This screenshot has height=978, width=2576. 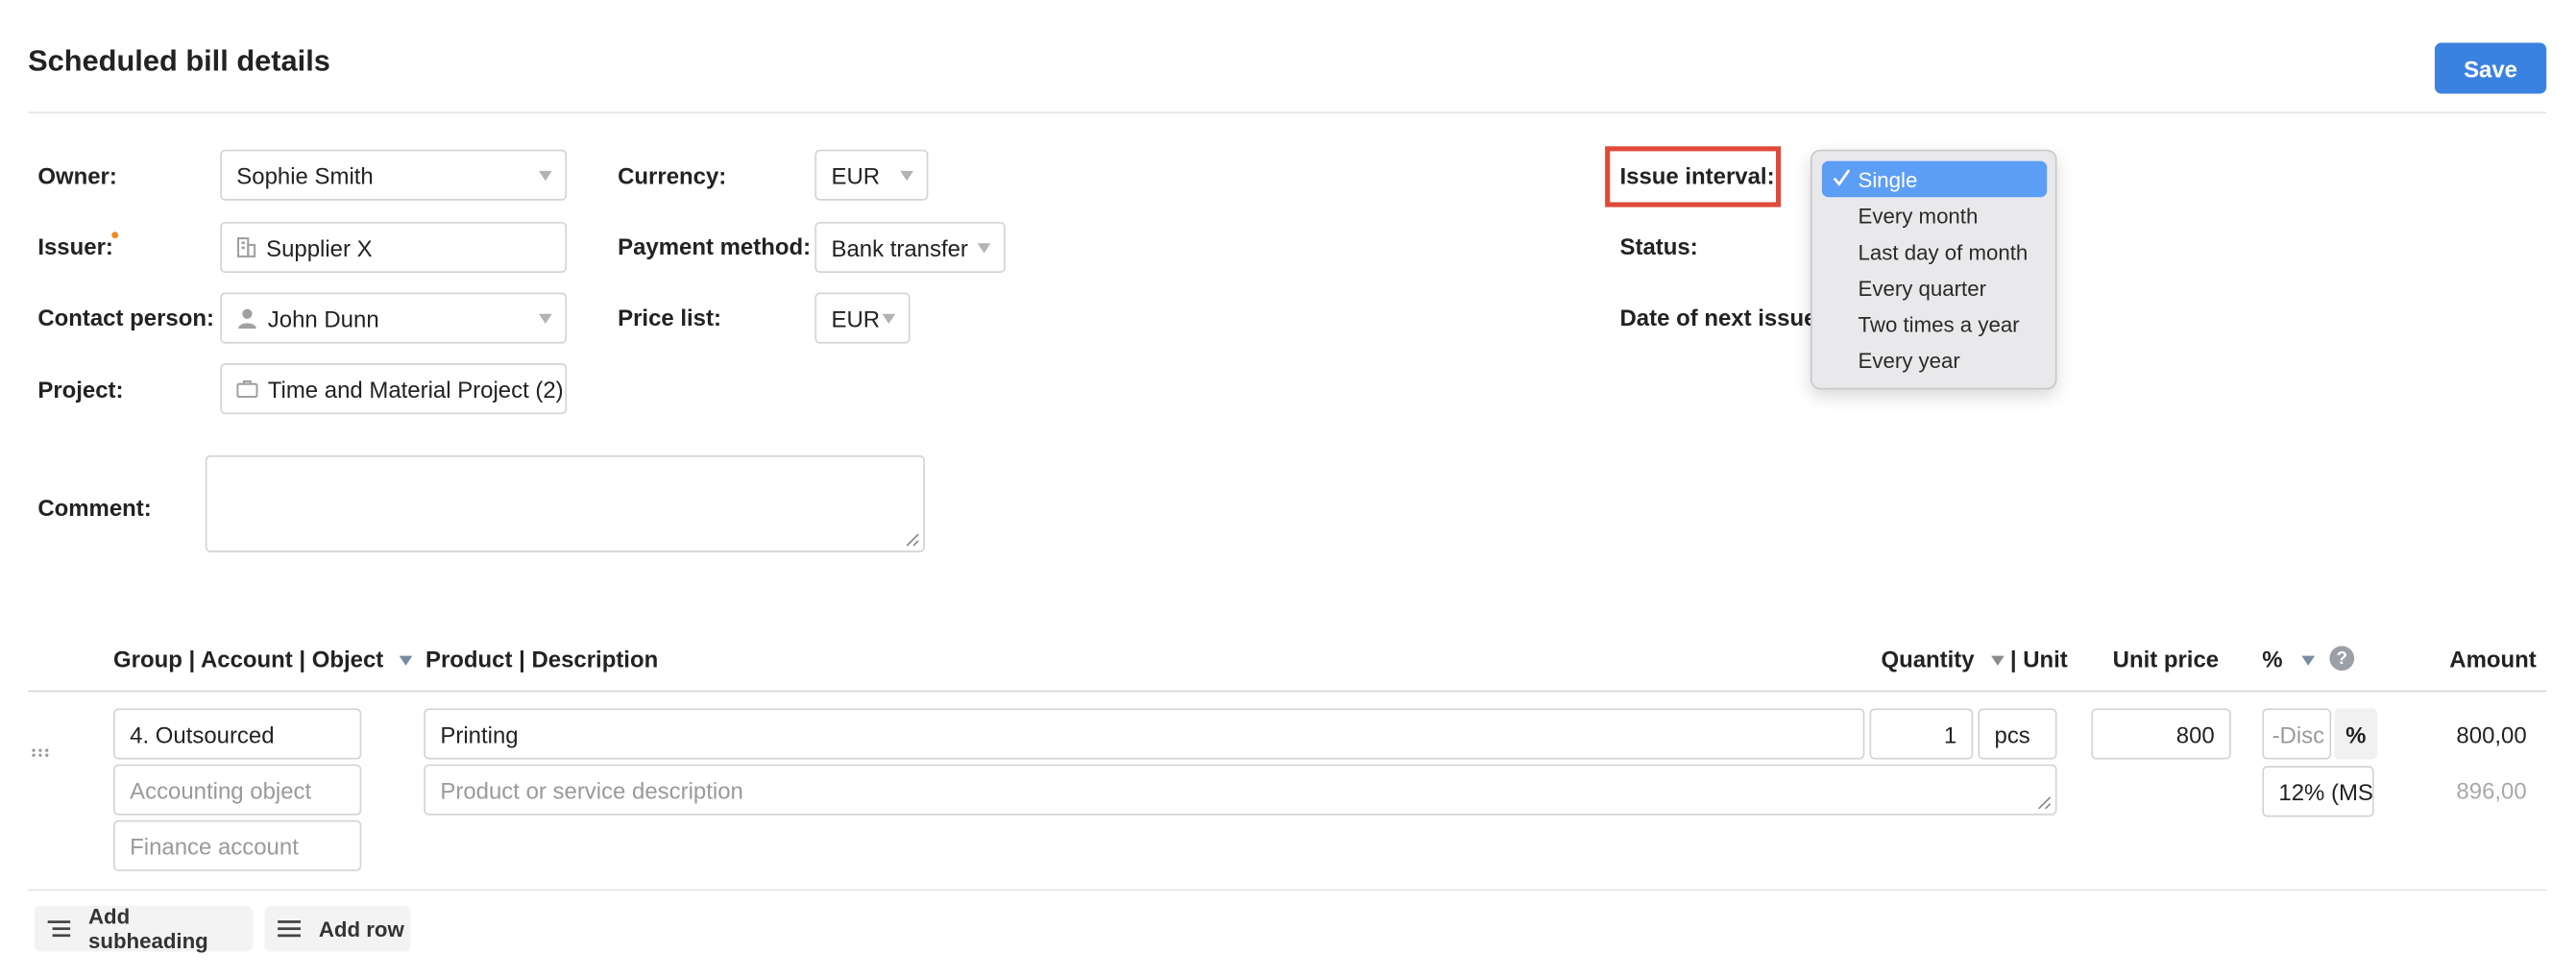 What do you see at coordinates (672, 175) in the screenshot?
I see `currency-label: Currency:` at bounding box center [672, 175].